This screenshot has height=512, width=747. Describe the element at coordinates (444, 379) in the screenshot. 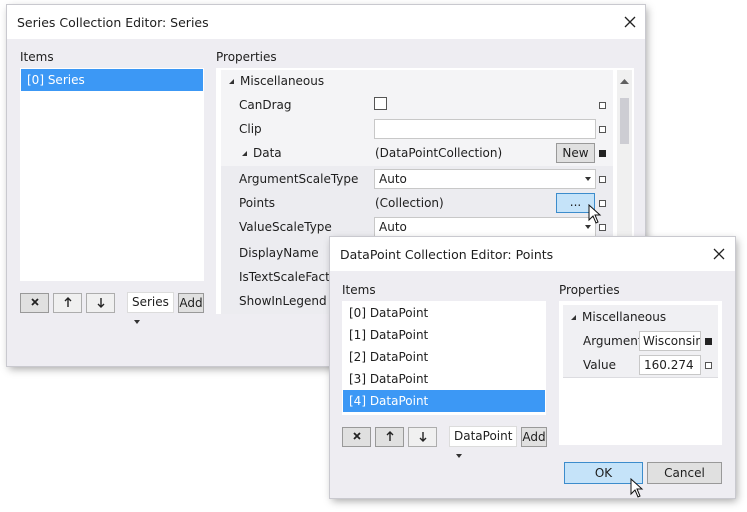

I see `points-list-item: [3] DataPoint` at that location.